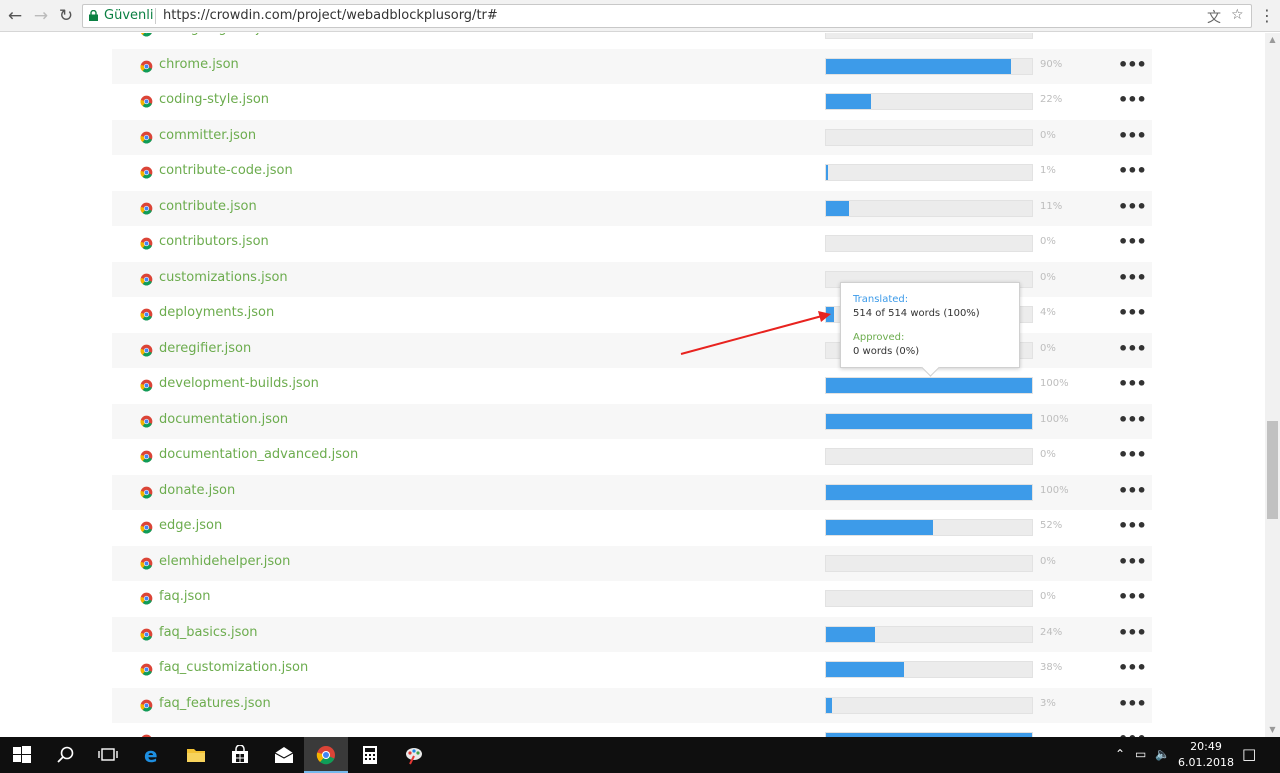 The height and width of the screenshot is (773, 1280). What do you see at coordinates (1120, 754) in the screenshot?
I see `tray-chevron-up-icon: ⌃` at bounding box center [1120, 754].